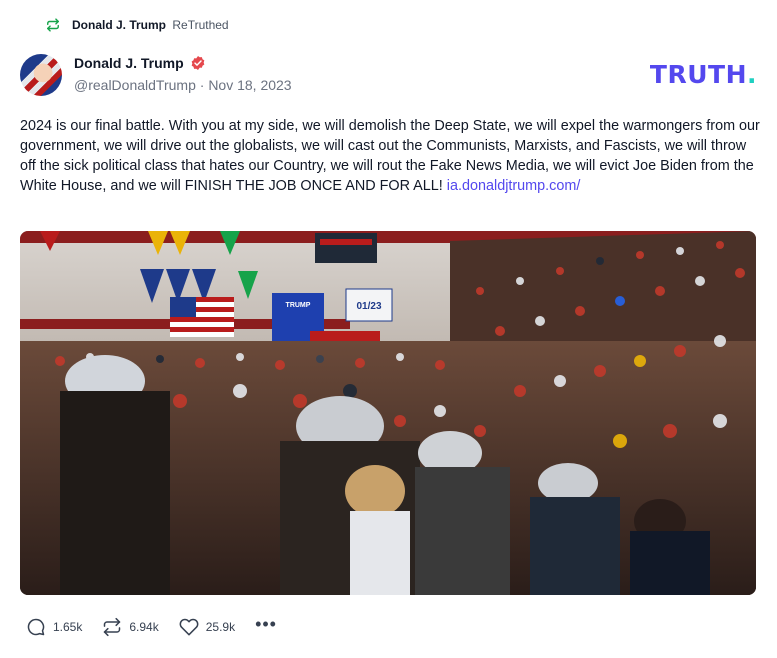 This screenshot has height=658, width=777. I want to click on retruth-header: Donald J. Trump ReTruthed, so click(137, 25).